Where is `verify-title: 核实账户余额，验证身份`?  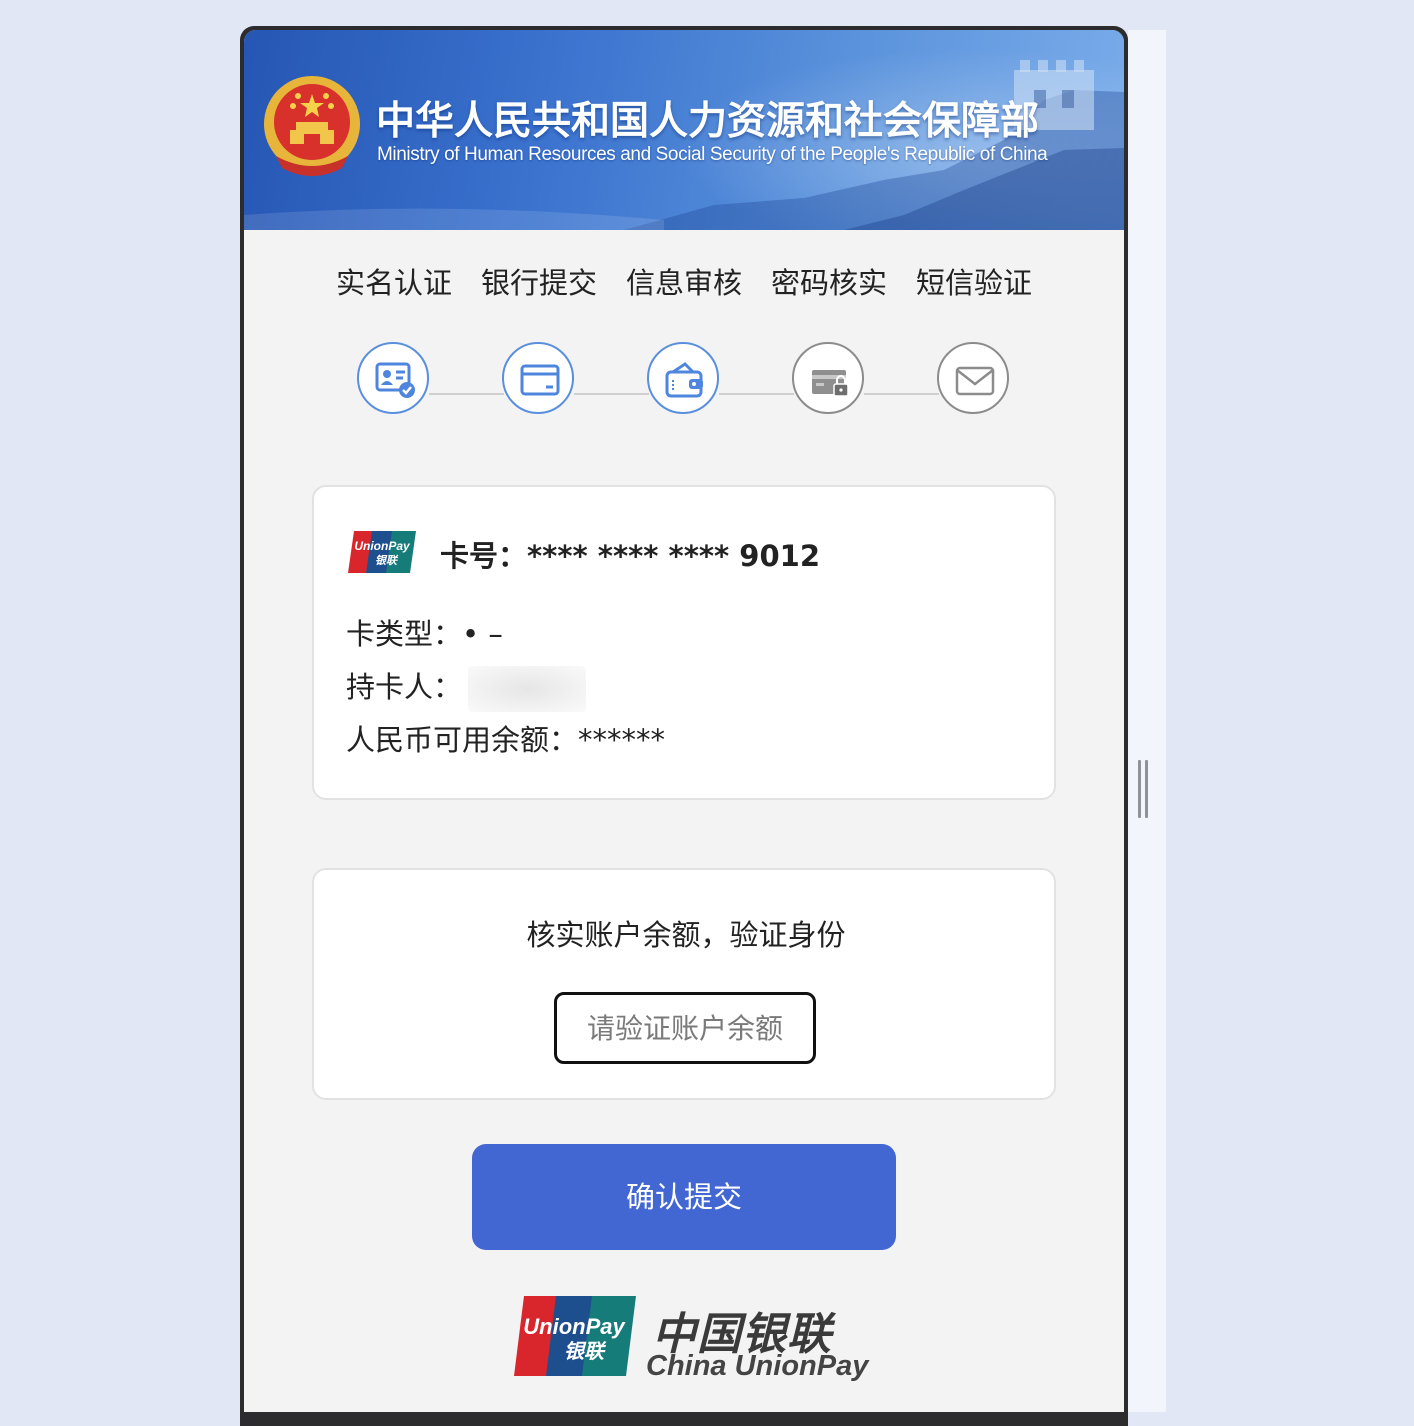 verify-title: 核实账户余额，验证身份 is located at coordinates (686, 935).